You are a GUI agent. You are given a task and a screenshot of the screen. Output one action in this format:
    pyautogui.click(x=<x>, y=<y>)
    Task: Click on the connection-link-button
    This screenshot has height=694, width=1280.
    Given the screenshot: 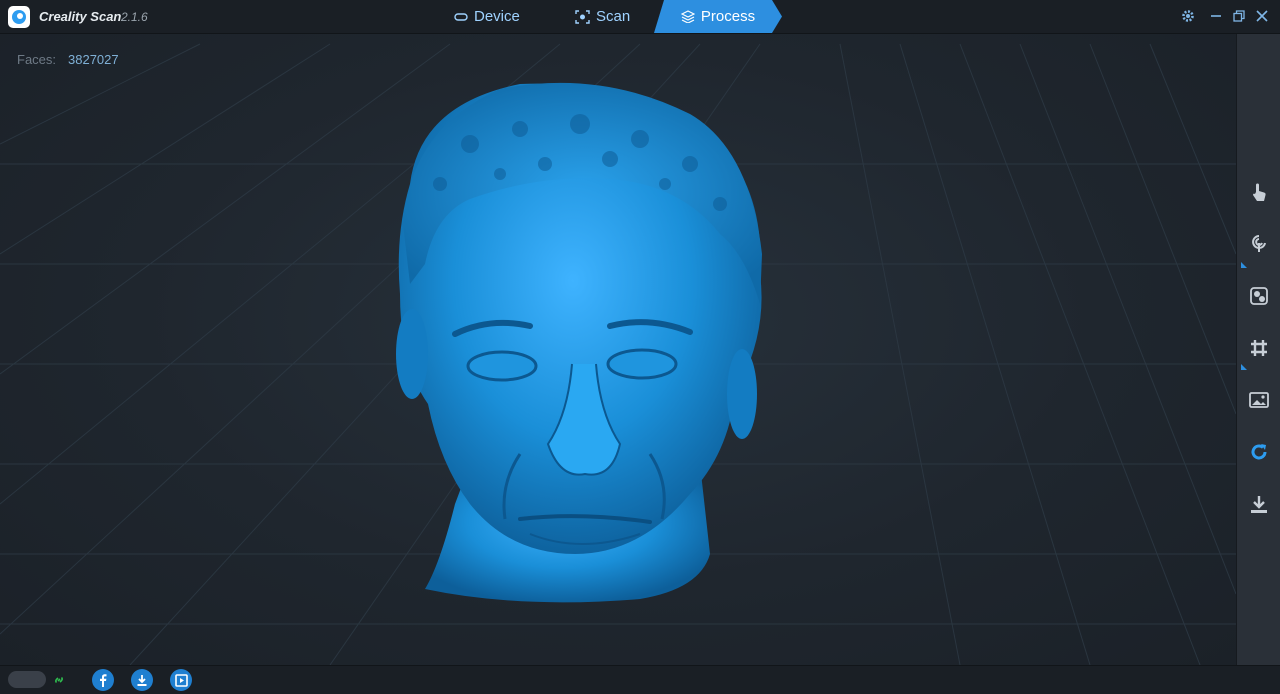 What is the action you would take?
    pyautogui.click(x=59, y=682)
    